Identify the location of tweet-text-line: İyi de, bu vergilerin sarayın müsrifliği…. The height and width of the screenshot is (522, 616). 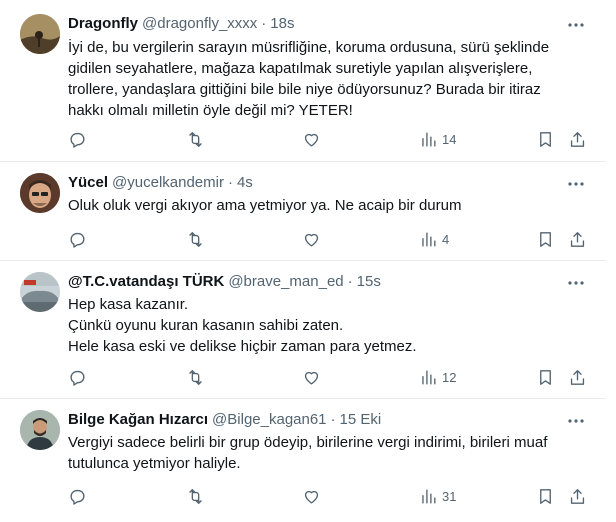
(309, 47).